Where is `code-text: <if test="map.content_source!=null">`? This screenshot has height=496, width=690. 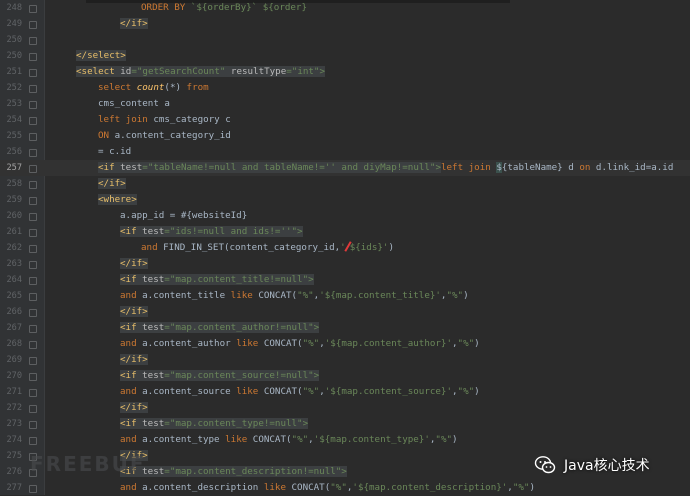
code-text: <if test="map.content_source!=null"> is located at coordinates (220, 376).